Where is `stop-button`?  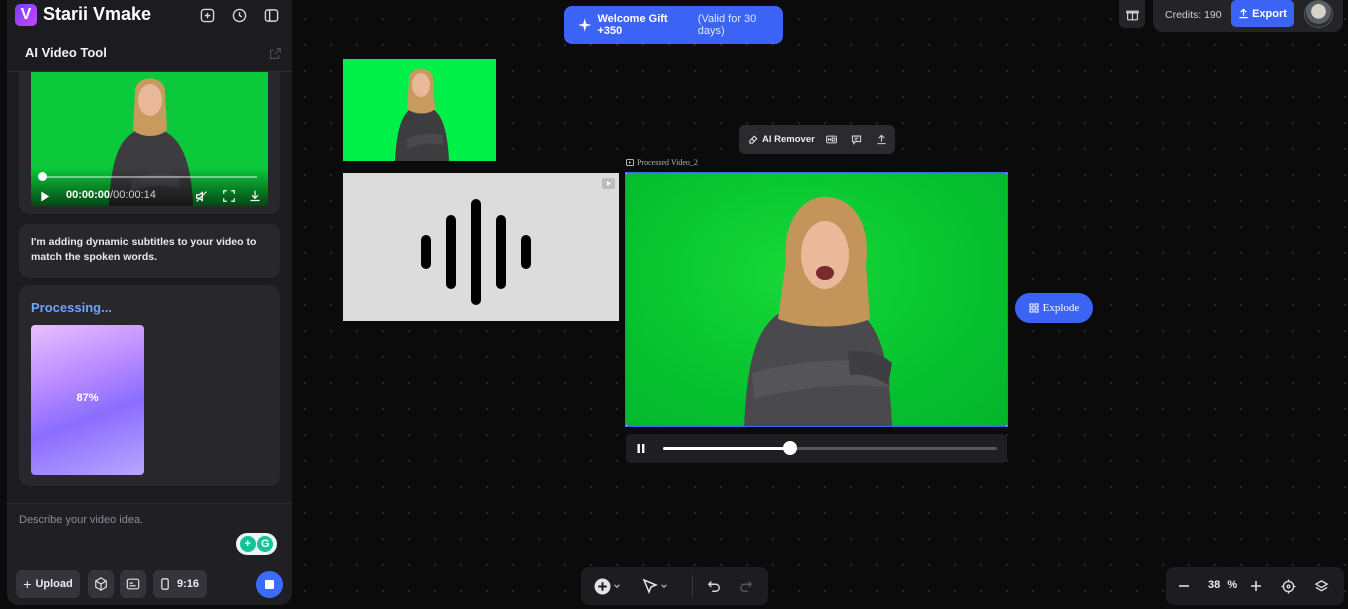
stop-button is located at coordinates (269, 584).